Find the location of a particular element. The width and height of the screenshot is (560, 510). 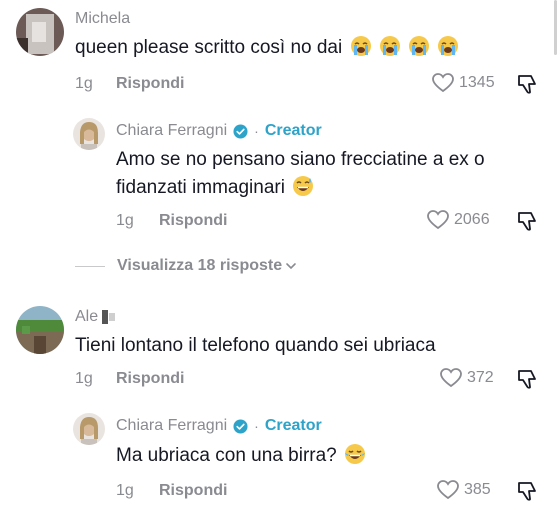

like-count: 372 is located at coordinates (480, 377).